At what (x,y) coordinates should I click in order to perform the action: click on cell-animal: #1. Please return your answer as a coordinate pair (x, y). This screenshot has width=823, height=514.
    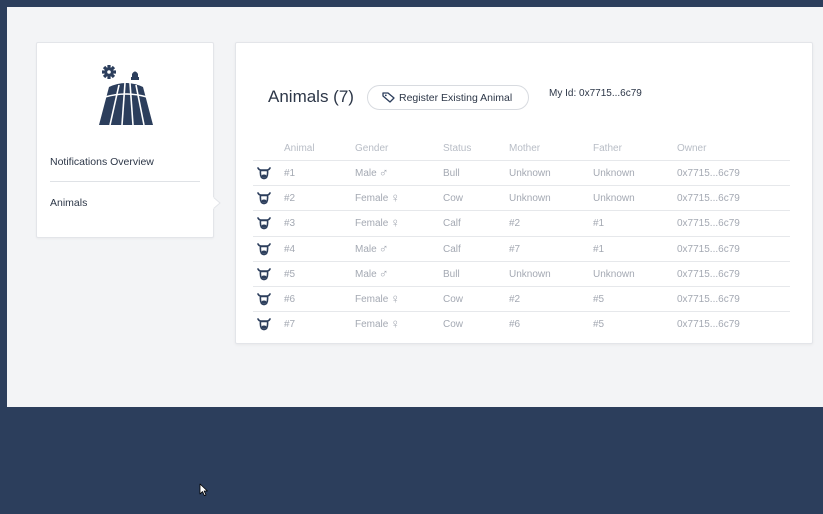
    Looking at the image, I should click on (290, 173).